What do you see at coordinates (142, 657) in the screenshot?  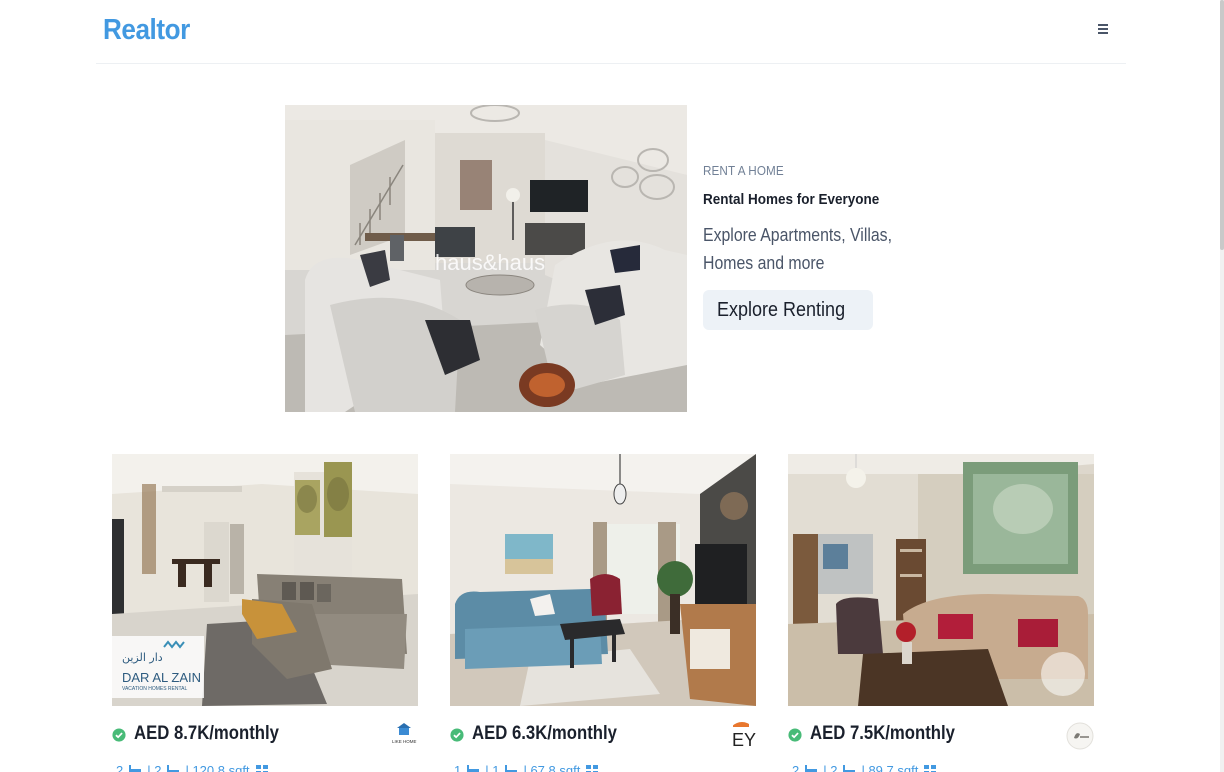 I see `dar-al-zain-arabic: دار الزين` at bounding box center [142, 657].